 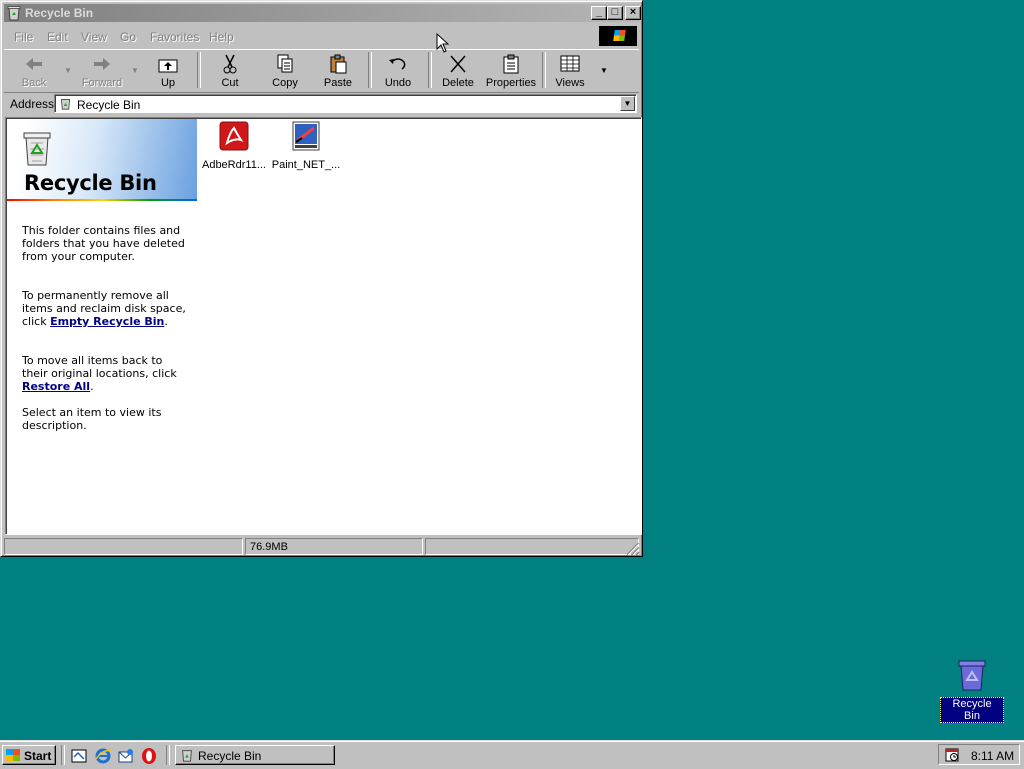 What do you see at coordinates (633, 549) in the screenshot?
I see `resize-grip` at bounding box center [633, 549].